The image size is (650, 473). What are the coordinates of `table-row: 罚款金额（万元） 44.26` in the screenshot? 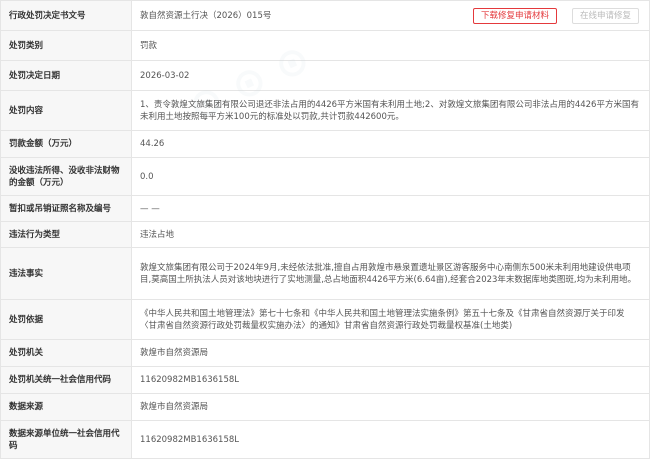 It's located at (325, 144).